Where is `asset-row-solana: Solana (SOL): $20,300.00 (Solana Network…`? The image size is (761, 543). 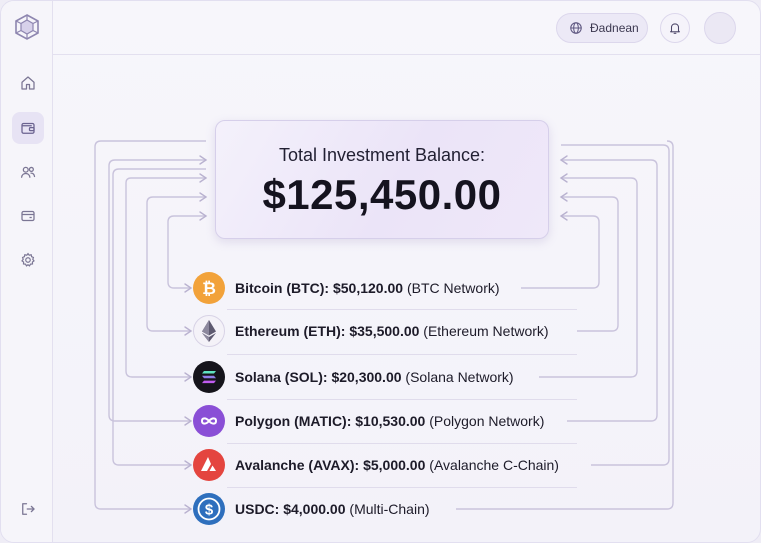 asset-row-solana: Solana (SOL): $20,300.00 (Solana Network… is located at coordinates (353, 377).